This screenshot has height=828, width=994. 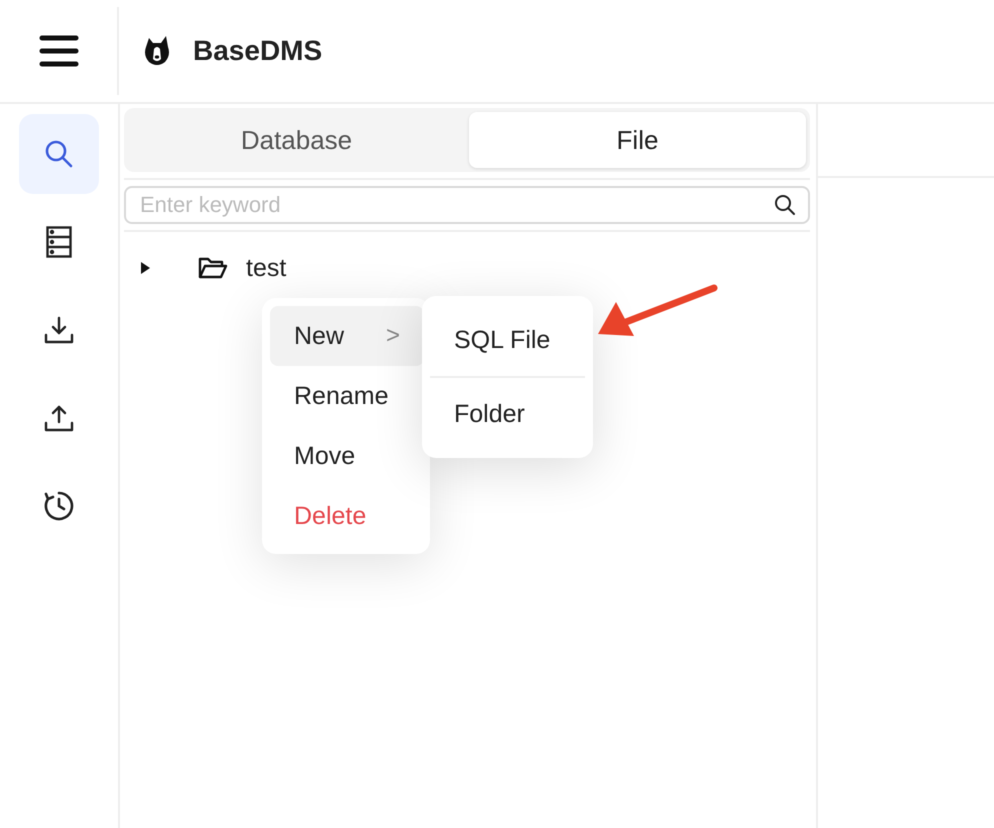 What do you see at coordinates (59, 330) in the screenshot?
I see `download-icon` at bounding box center [59, 330].